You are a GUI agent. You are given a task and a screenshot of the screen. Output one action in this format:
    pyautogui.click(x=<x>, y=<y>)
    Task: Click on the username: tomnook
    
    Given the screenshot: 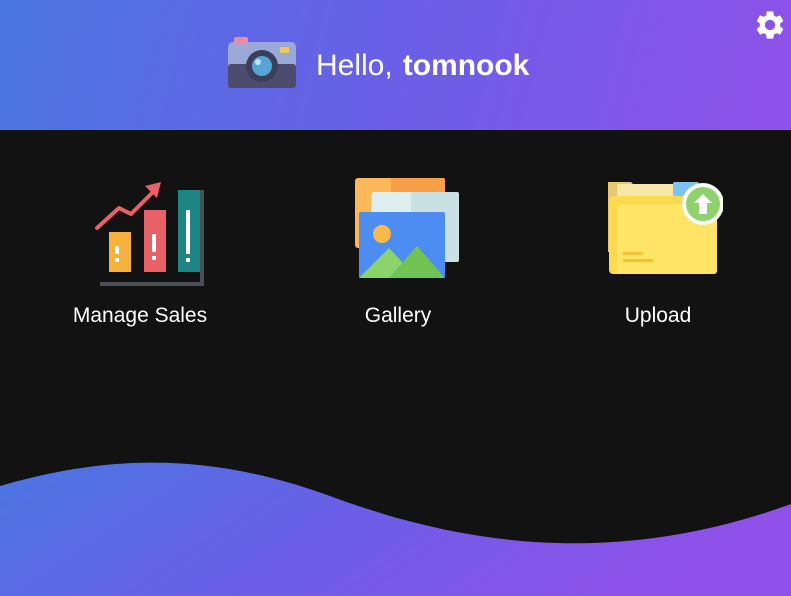 What is the action you would take?
    pyautogui.click(x=466, y=65)
    